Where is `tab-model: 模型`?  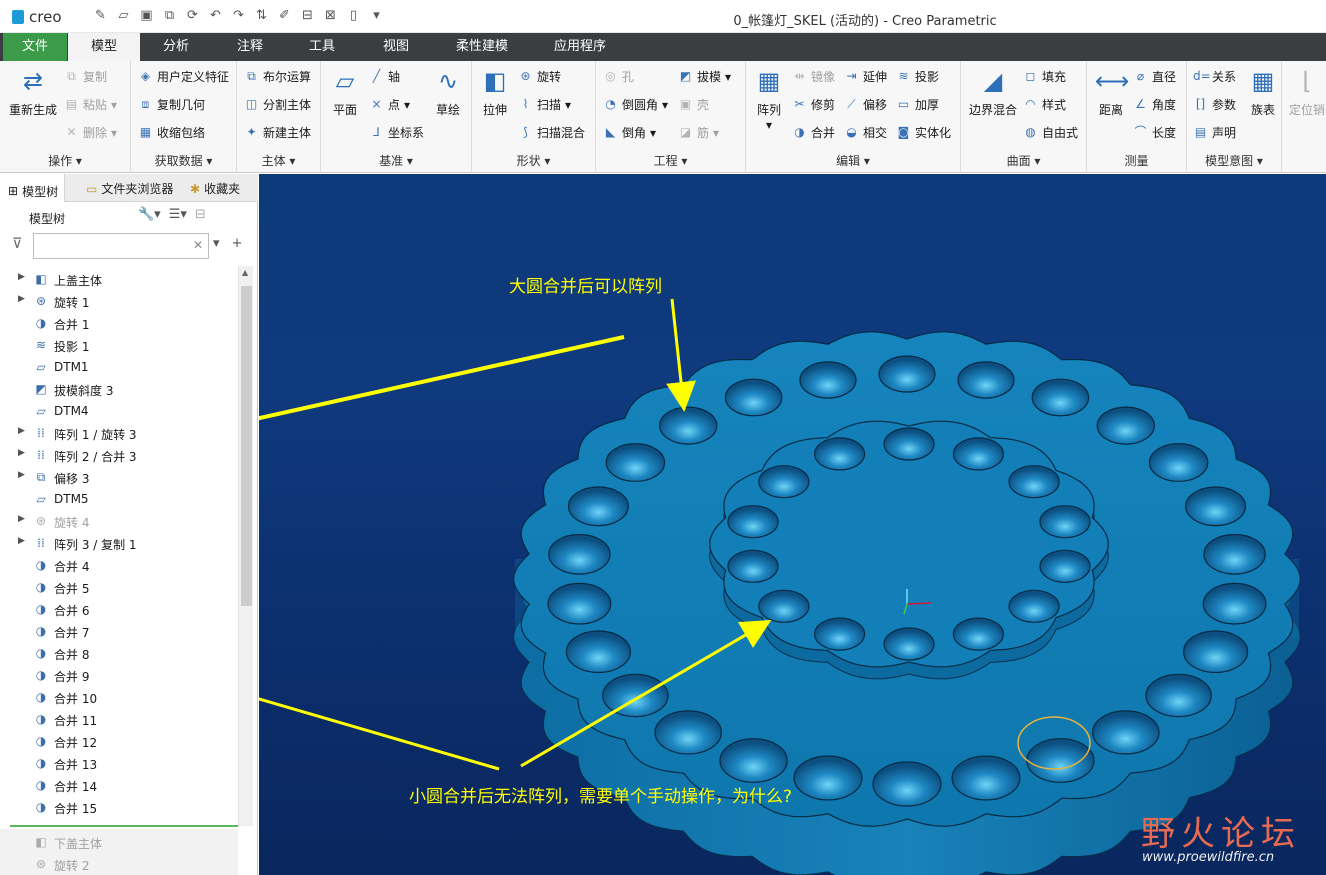
tab-model: 模型 is located at coordinates (104, 47).